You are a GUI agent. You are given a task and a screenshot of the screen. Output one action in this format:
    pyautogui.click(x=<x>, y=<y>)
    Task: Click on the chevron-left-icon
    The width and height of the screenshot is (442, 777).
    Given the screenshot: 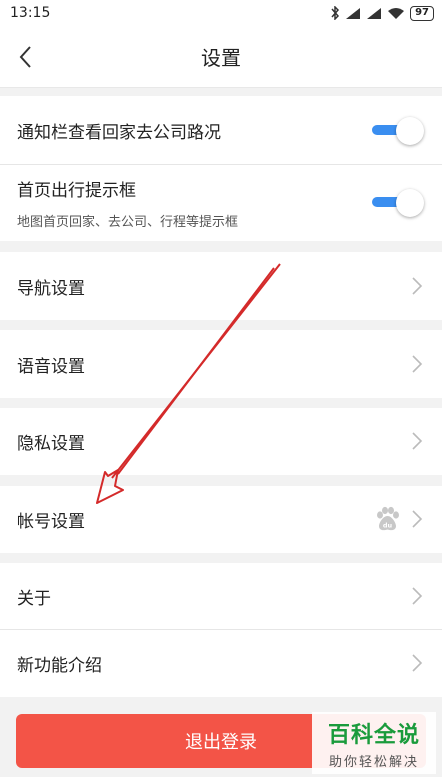 What is the action you would take?
    pyautogui.click(x=25, y=57)
    